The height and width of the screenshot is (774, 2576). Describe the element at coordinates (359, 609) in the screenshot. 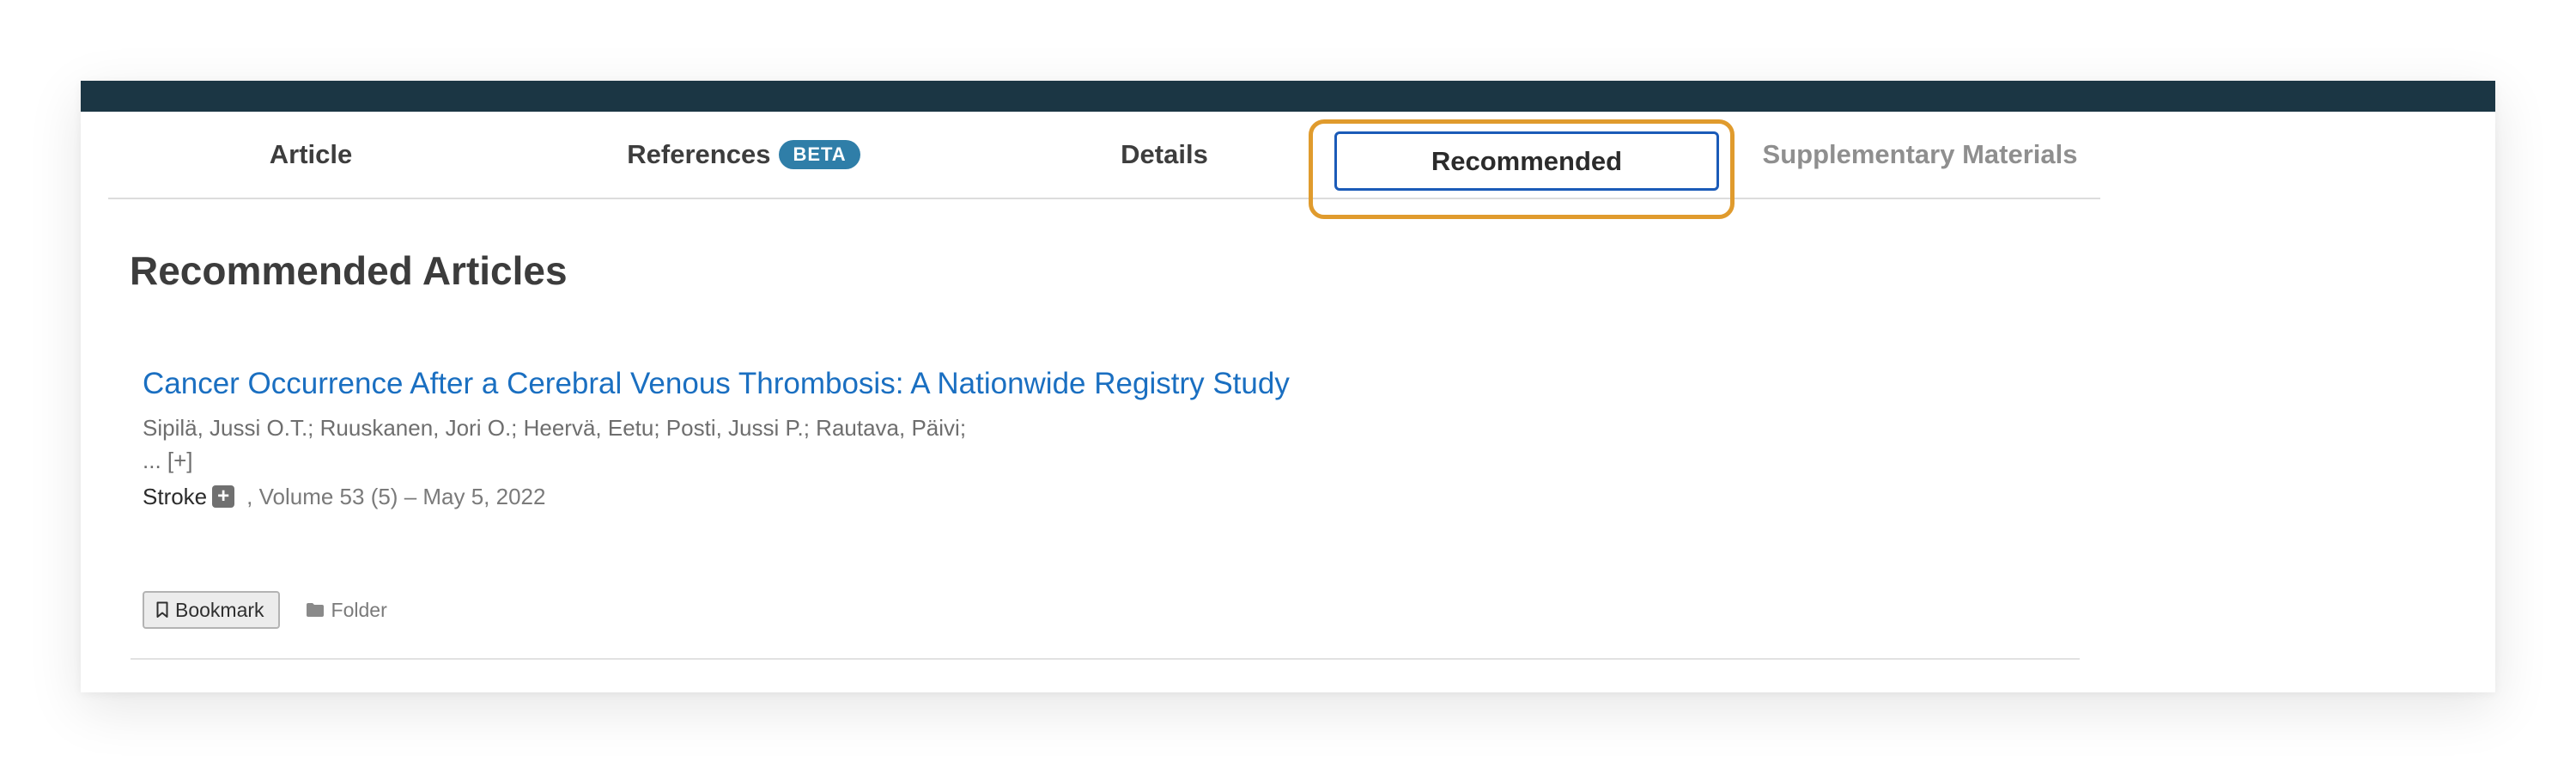

I see `folder-label: Folder` at that location.